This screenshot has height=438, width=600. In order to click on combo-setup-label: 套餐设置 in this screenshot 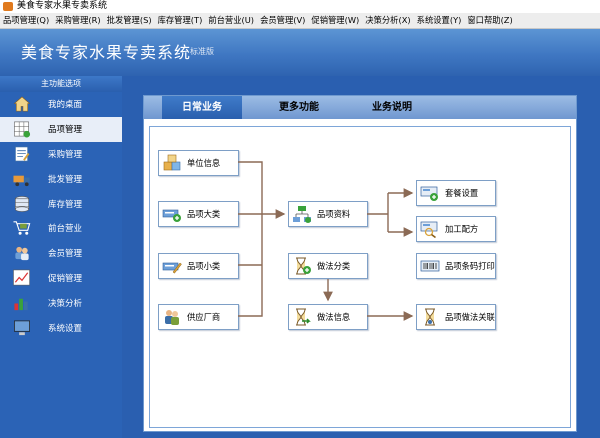, I will do `click(462, 193)`.